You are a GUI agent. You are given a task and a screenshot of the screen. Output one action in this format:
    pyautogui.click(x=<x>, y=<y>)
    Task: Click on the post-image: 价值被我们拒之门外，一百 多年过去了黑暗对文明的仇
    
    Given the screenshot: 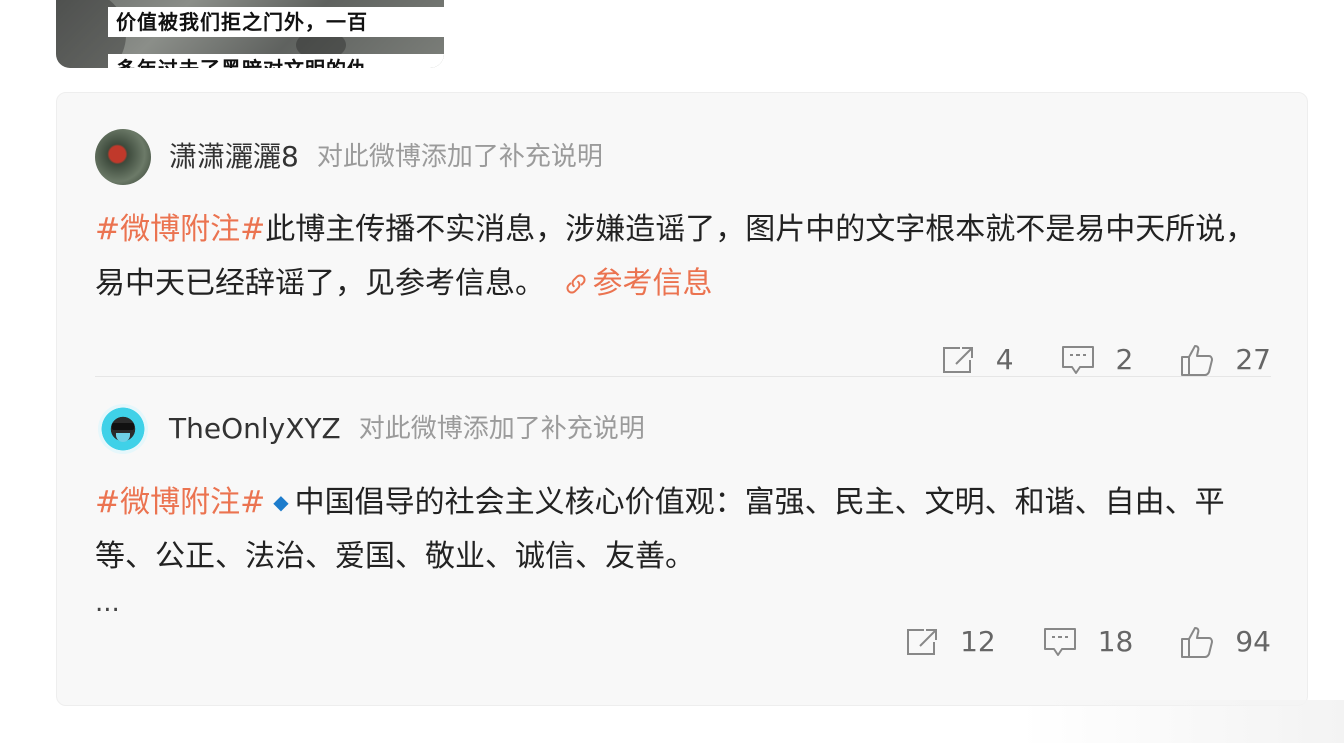 What is the action you would take?
    pyautogui.click(x=250, y=34)
    